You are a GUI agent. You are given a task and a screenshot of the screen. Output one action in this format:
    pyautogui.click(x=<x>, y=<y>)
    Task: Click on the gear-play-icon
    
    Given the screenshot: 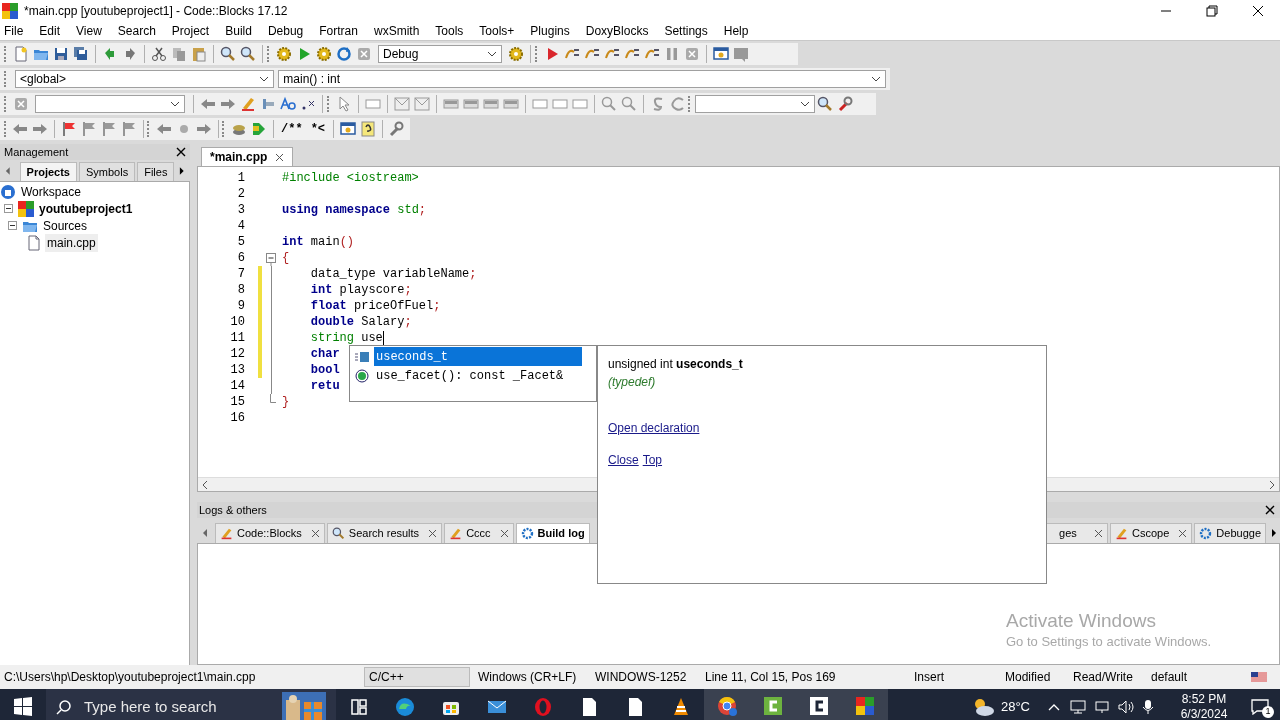 What is the action you would take?
    pyautogui.click(x=324, y=54)
    